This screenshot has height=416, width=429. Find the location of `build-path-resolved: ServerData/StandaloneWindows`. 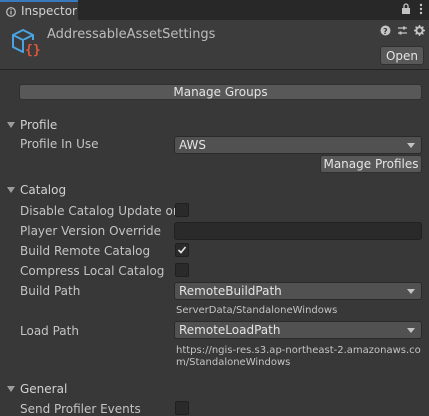

build-path-resolved: ServerData/StandaloneWindows is located at coordinates (257, 310).